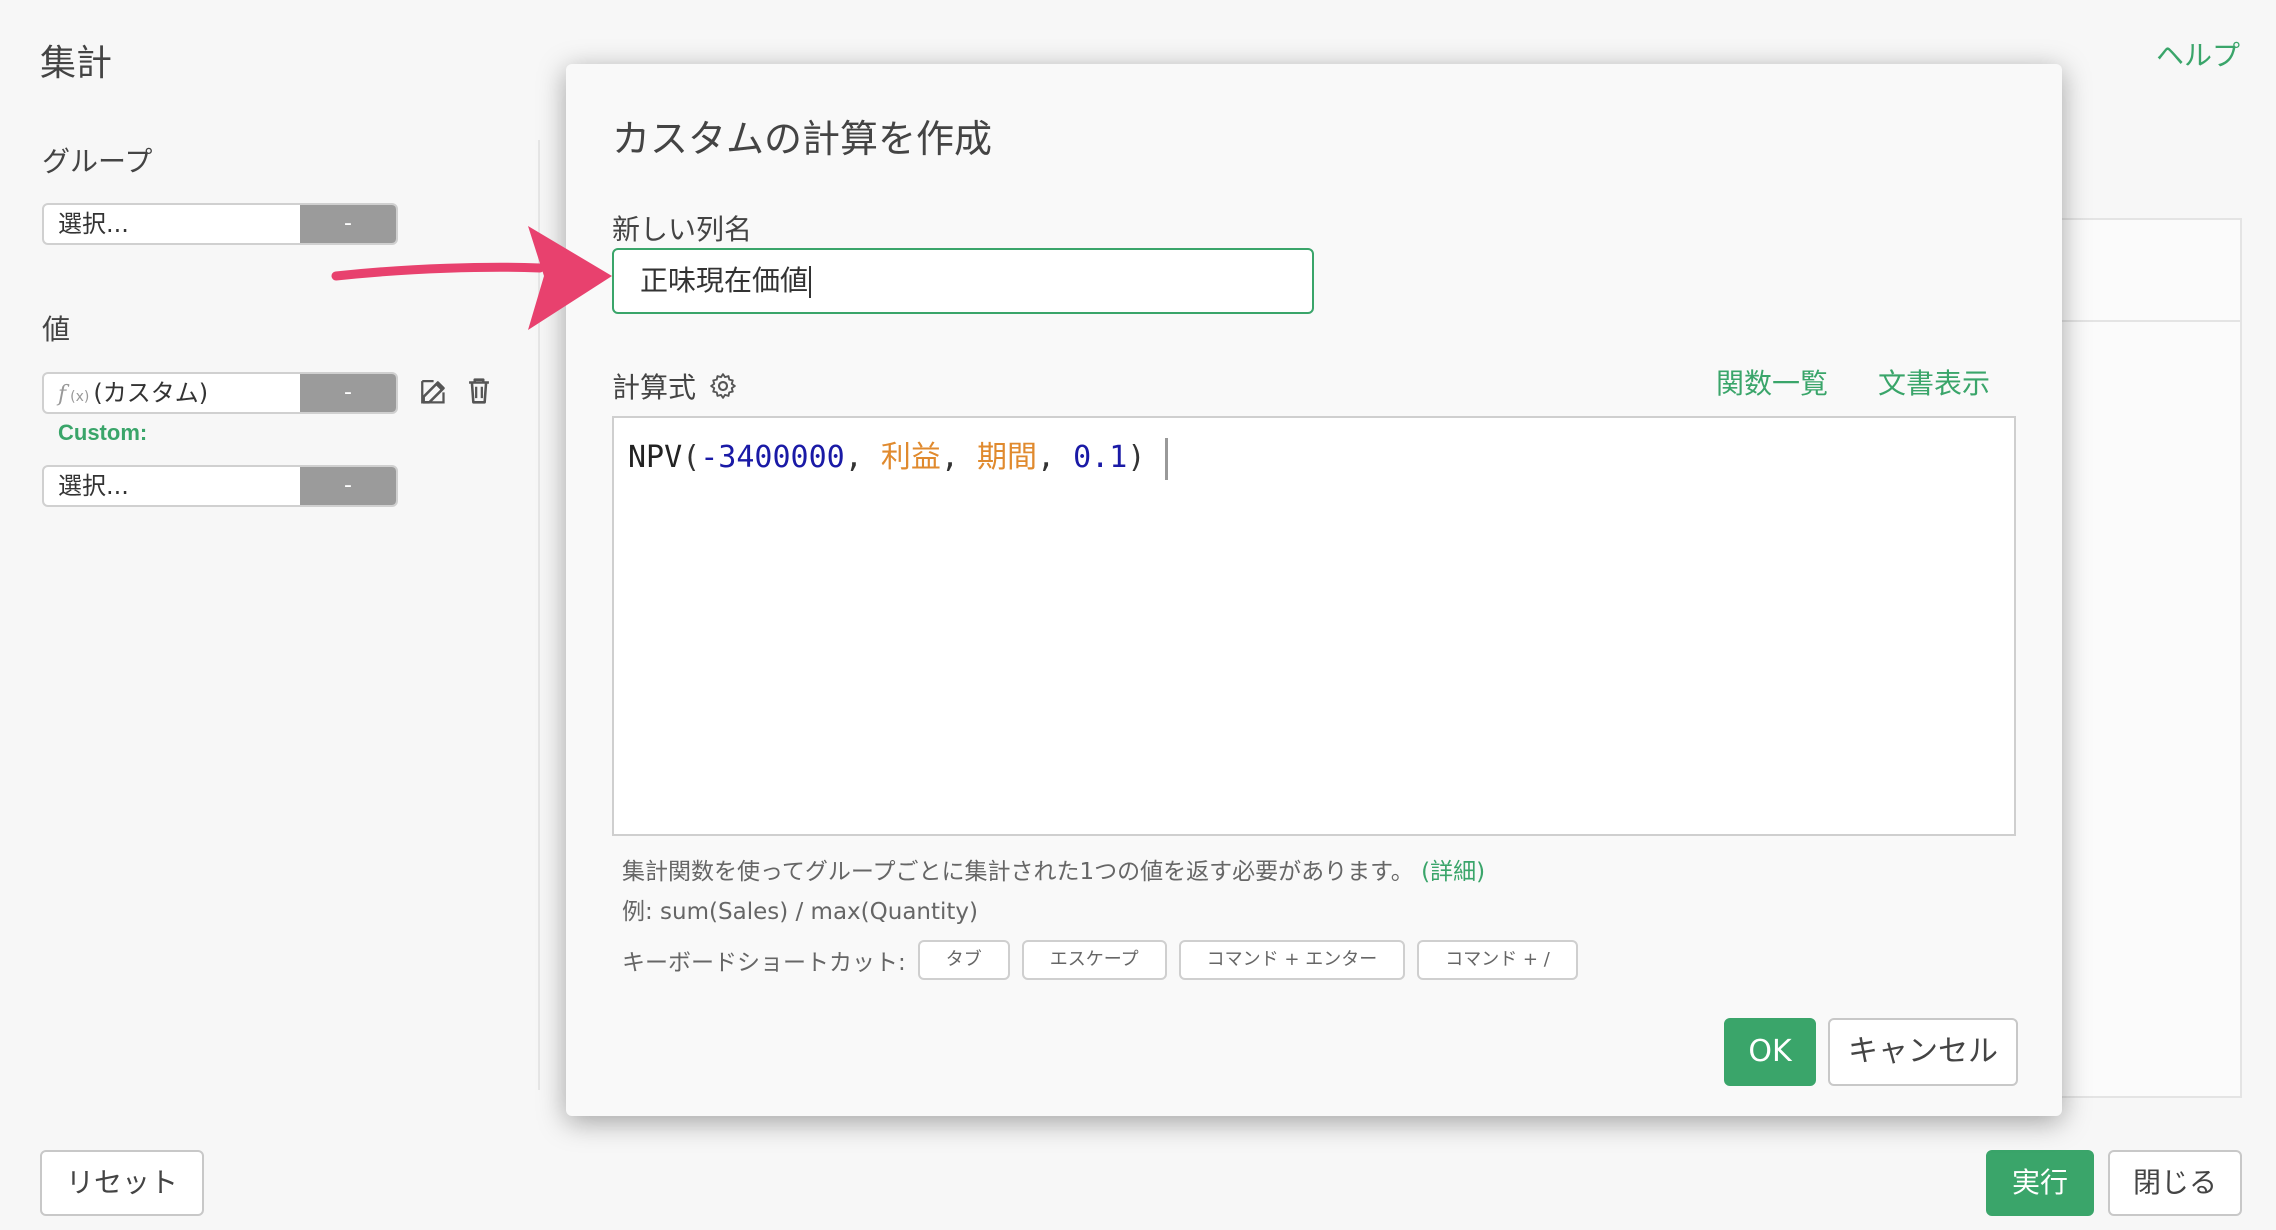  What do you see at coordinates (2175, 1183) in the screenshot?
I see `close-button: 閉じる` at bounding box center [2175, 1183].